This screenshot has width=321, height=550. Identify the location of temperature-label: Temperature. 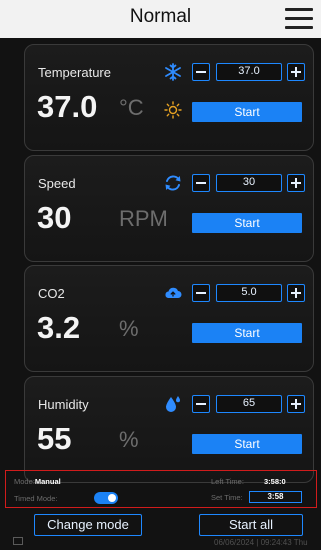
(74, 72).